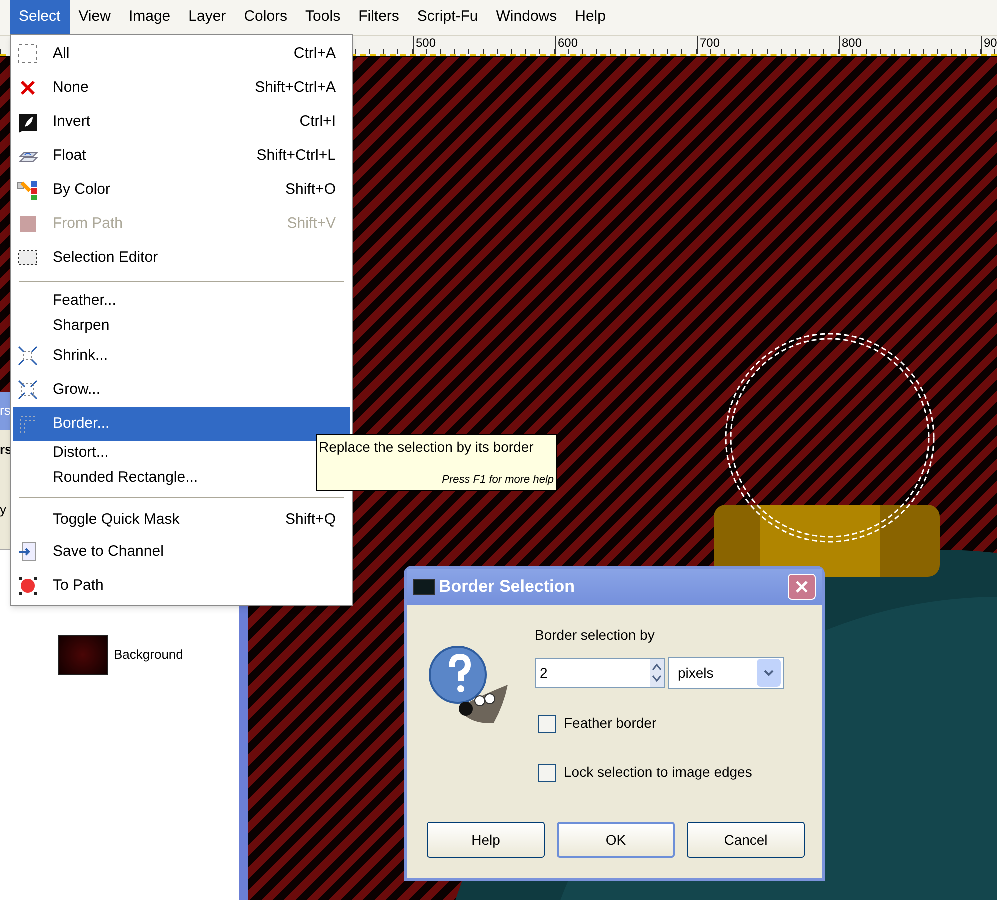 The width and height of the screenshot is (997, 900). What do you see at coordinates (28, 586) in the screenshot?
I see `to-path-icon` at bounding box center [28, 586].